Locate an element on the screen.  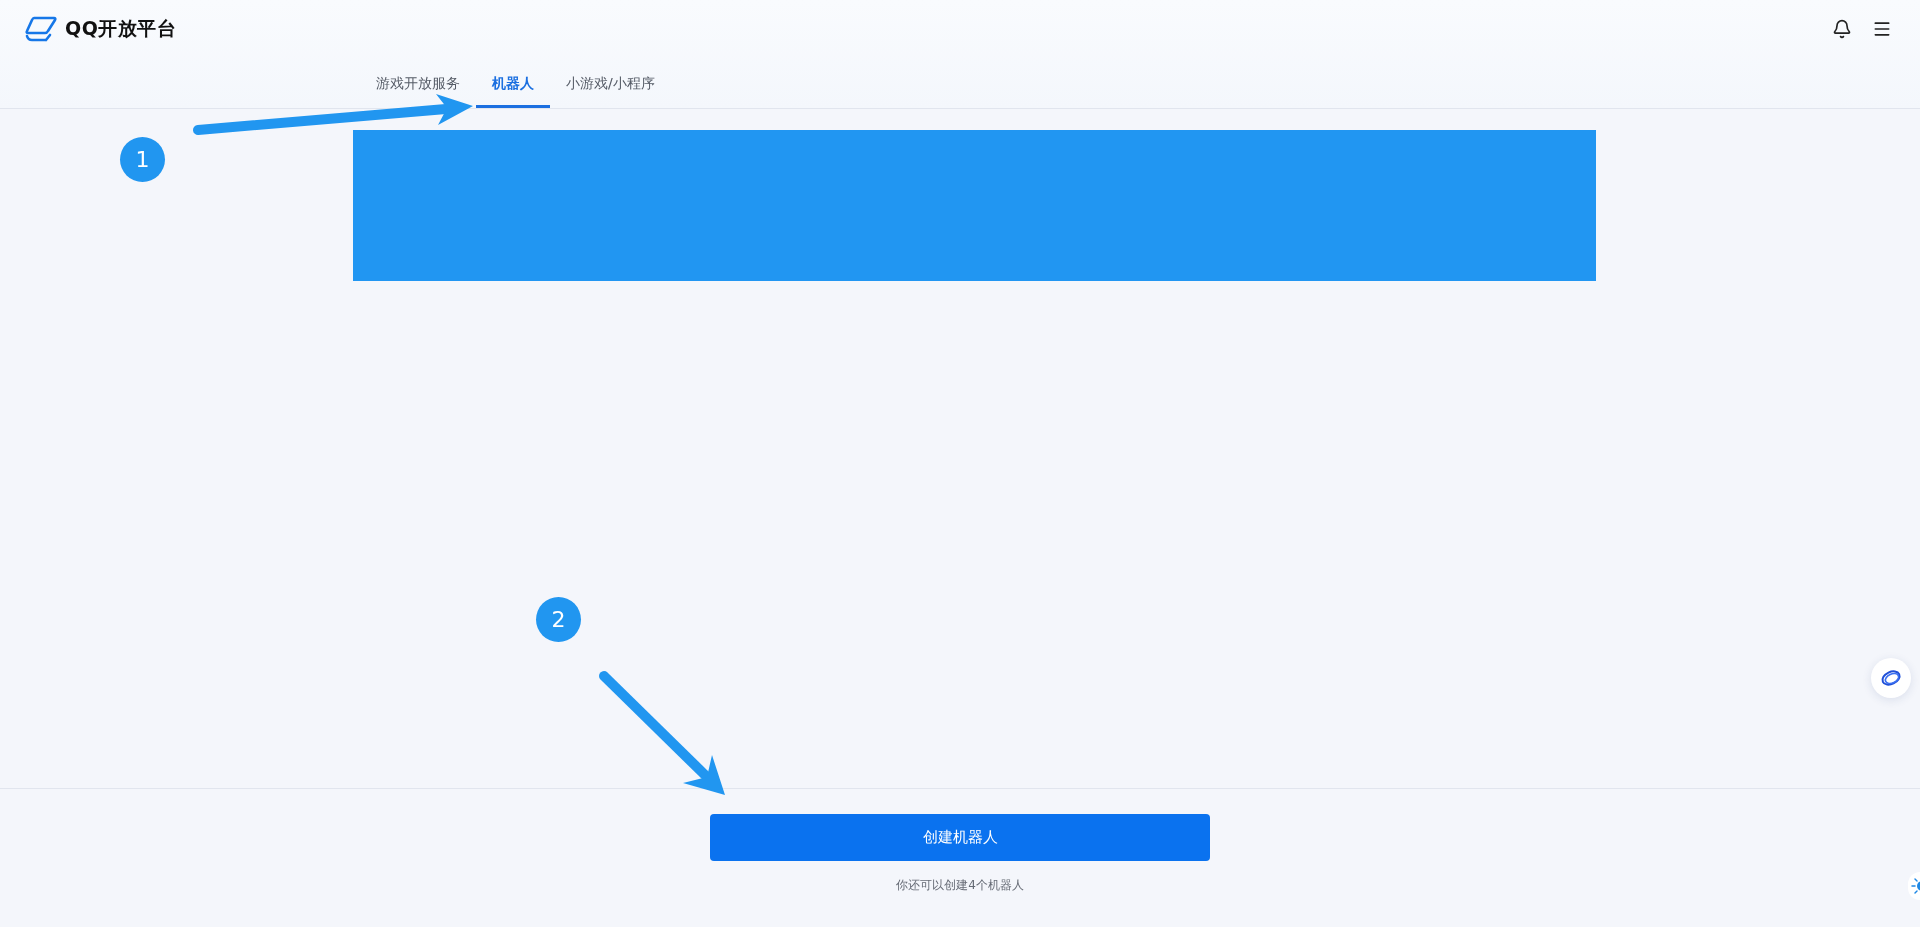
nav-tab: 游戏开放服务 is located at coordinates (418, 83).